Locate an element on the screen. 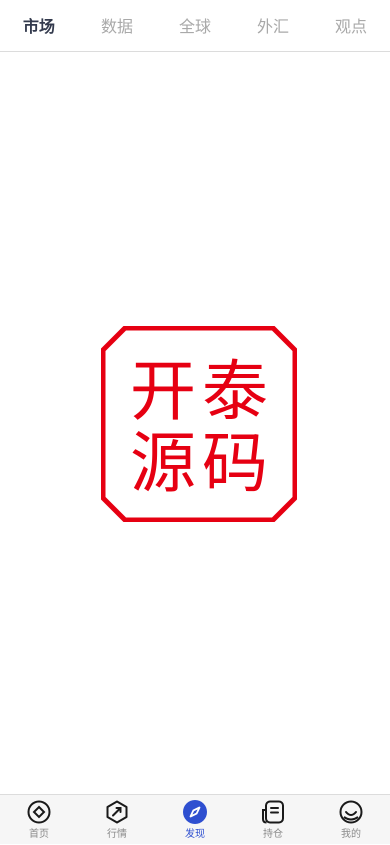  tab-forex: 外汇 is located at coordinates (273, 27).